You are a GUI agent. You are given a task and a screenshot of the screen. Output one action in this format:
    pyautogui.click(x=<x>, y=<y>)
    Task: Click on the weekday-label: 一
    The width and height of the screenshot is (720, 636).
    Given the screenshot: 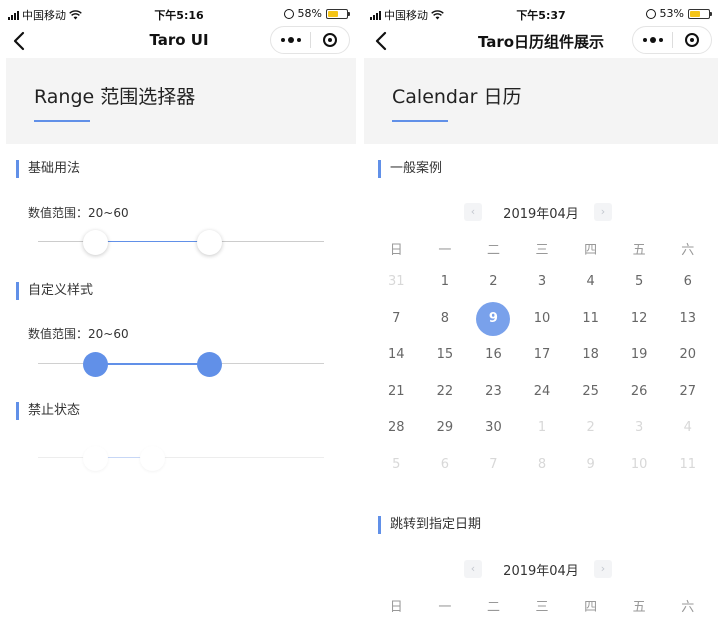 What is the action you would take?
    pyautogui.click(x=445, y=250)
    